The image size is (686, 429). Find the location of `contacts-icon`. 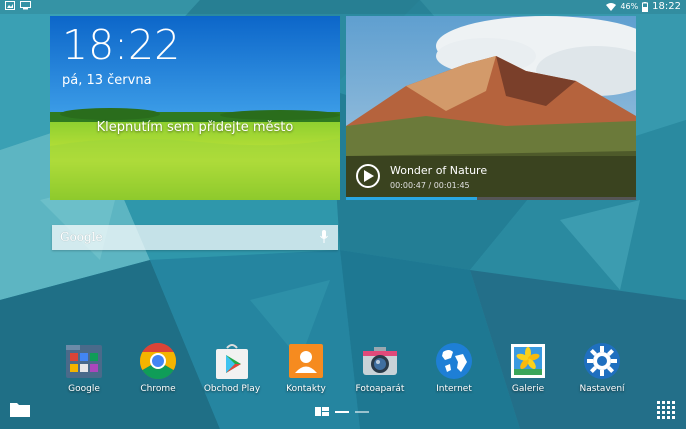

contacts-icon is located at coordinates (306, 361).